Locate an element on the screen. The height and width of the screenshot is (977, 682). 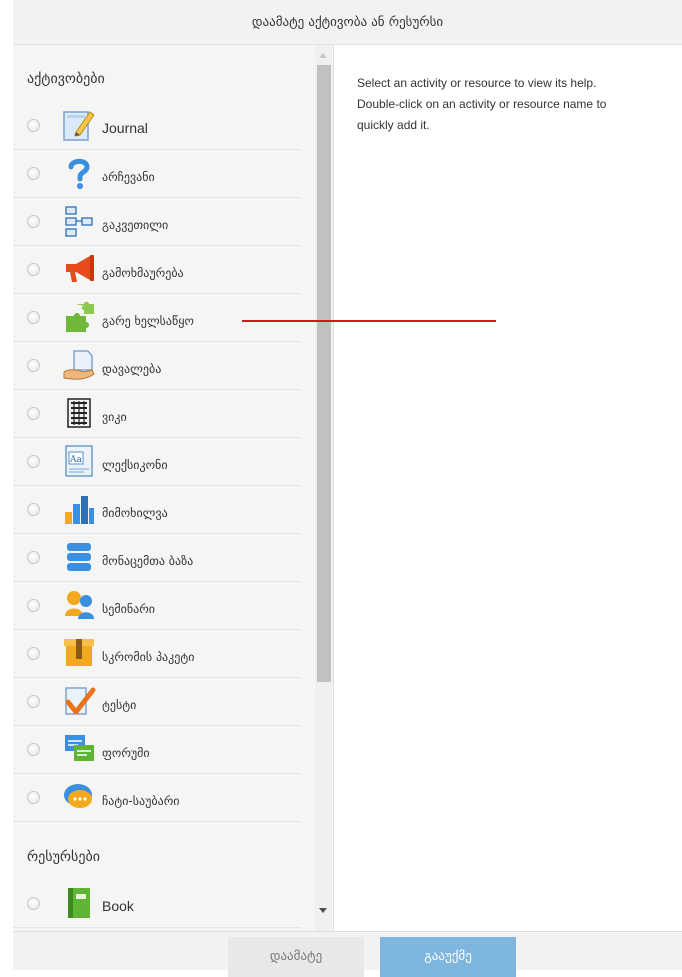
dialog-footer: დაამატე გააუქმე is located at coordinates (347, 954).